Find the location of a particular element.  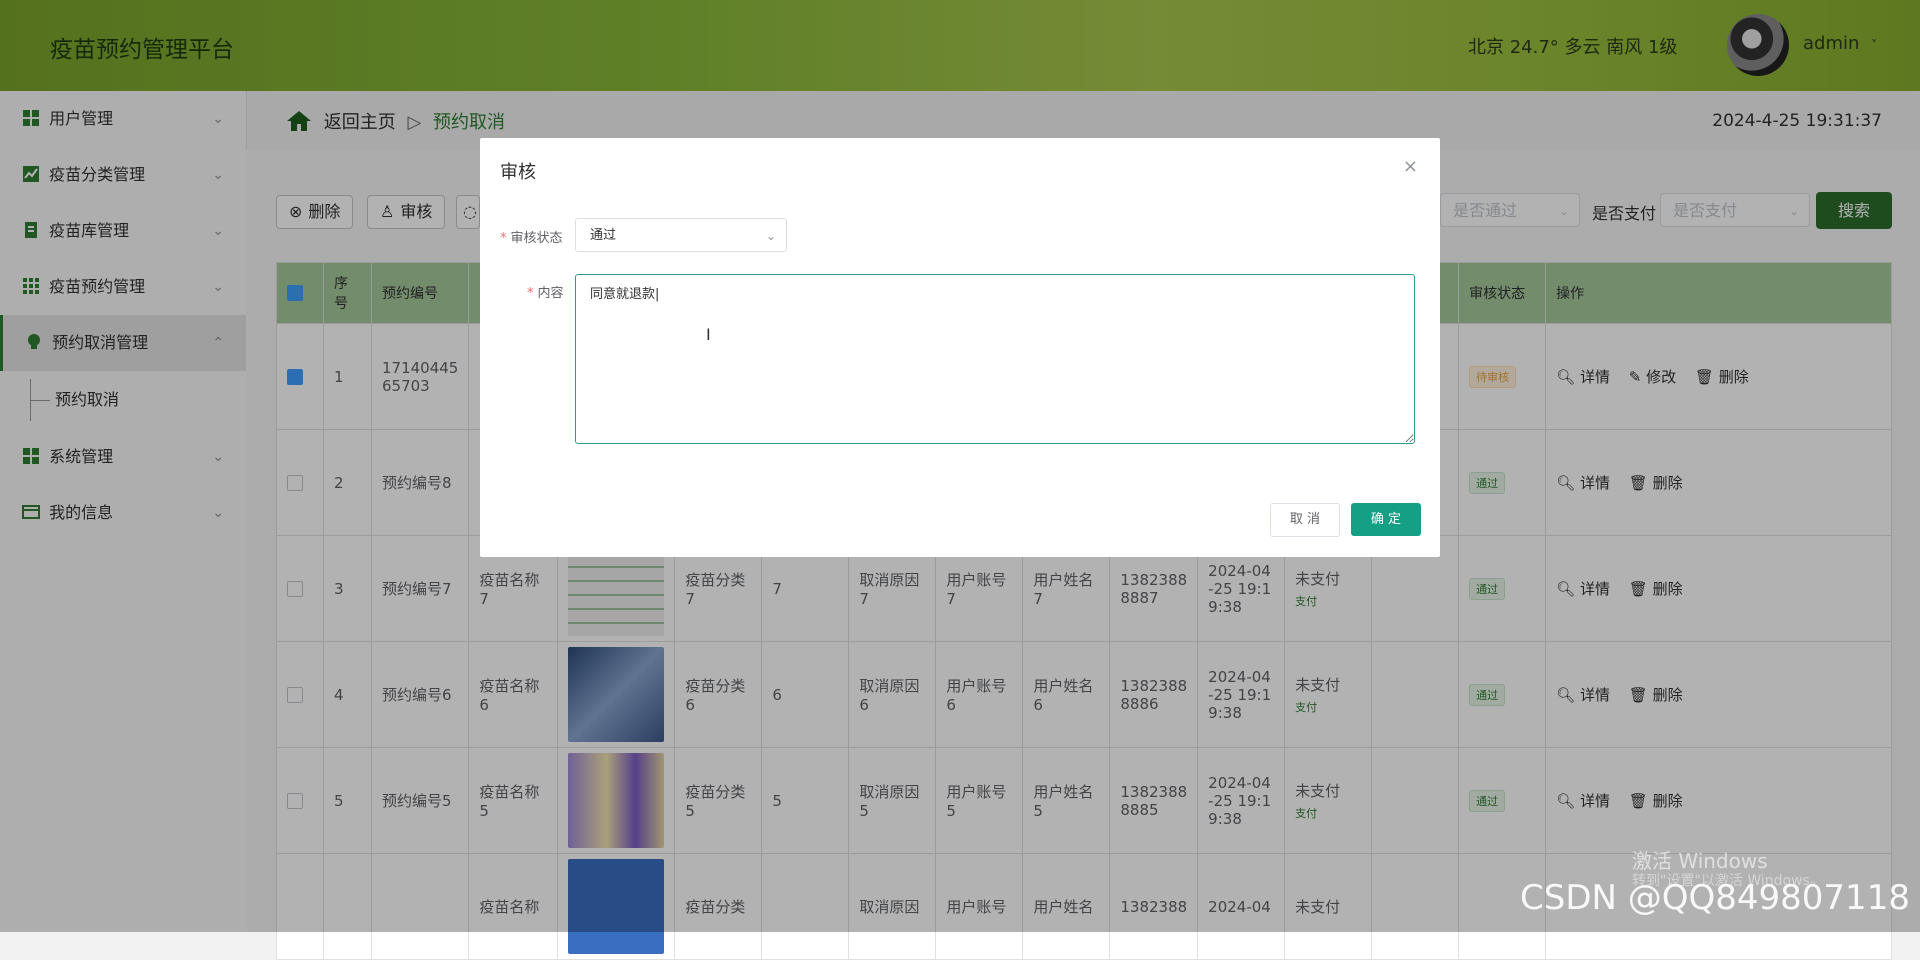

audit-status-select: 通过 ⌄ is located at coordinates (681, 235).